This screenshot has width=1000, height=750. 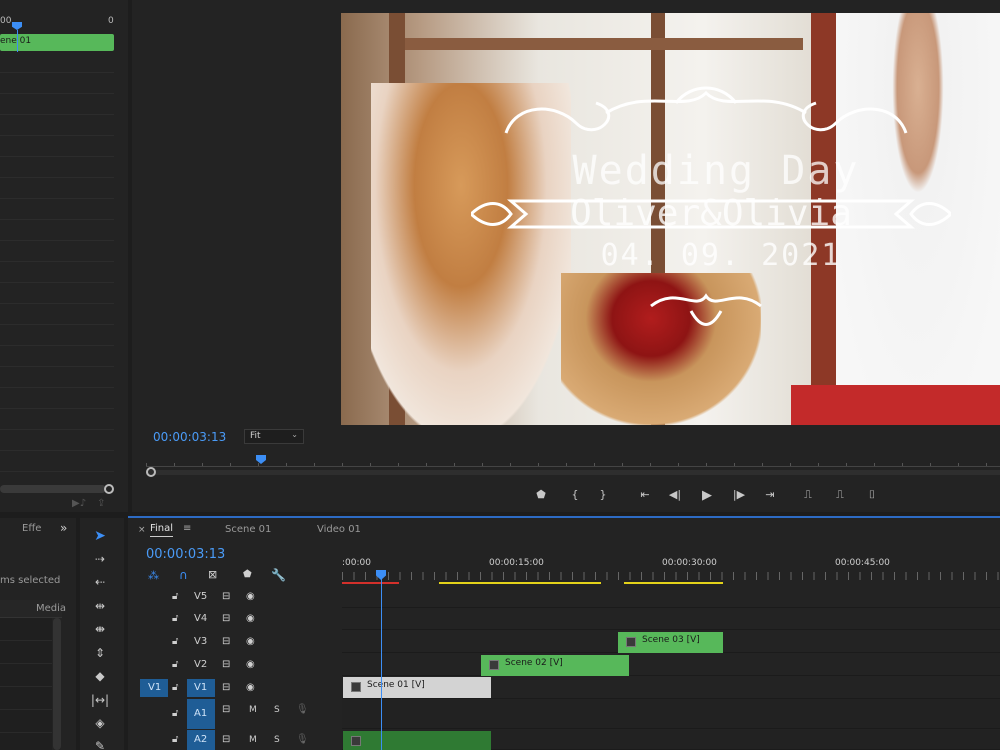 What do you see at coordinates (381, 664) in the screenshot?
I see `timeline-playhead-line` at bounding box center [381, 664].